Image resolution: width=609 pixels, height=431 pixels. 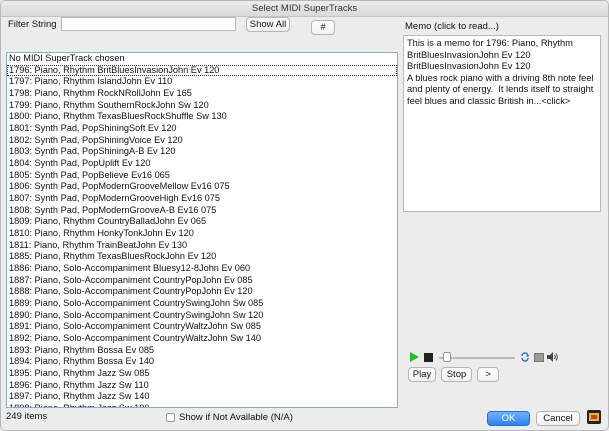 What do you see at coordinates (202, 397) in the screenshot?
I see `list-item: 1897: Piano, Rhythm Jazz Sw 140` at bounding box center [202, 397].